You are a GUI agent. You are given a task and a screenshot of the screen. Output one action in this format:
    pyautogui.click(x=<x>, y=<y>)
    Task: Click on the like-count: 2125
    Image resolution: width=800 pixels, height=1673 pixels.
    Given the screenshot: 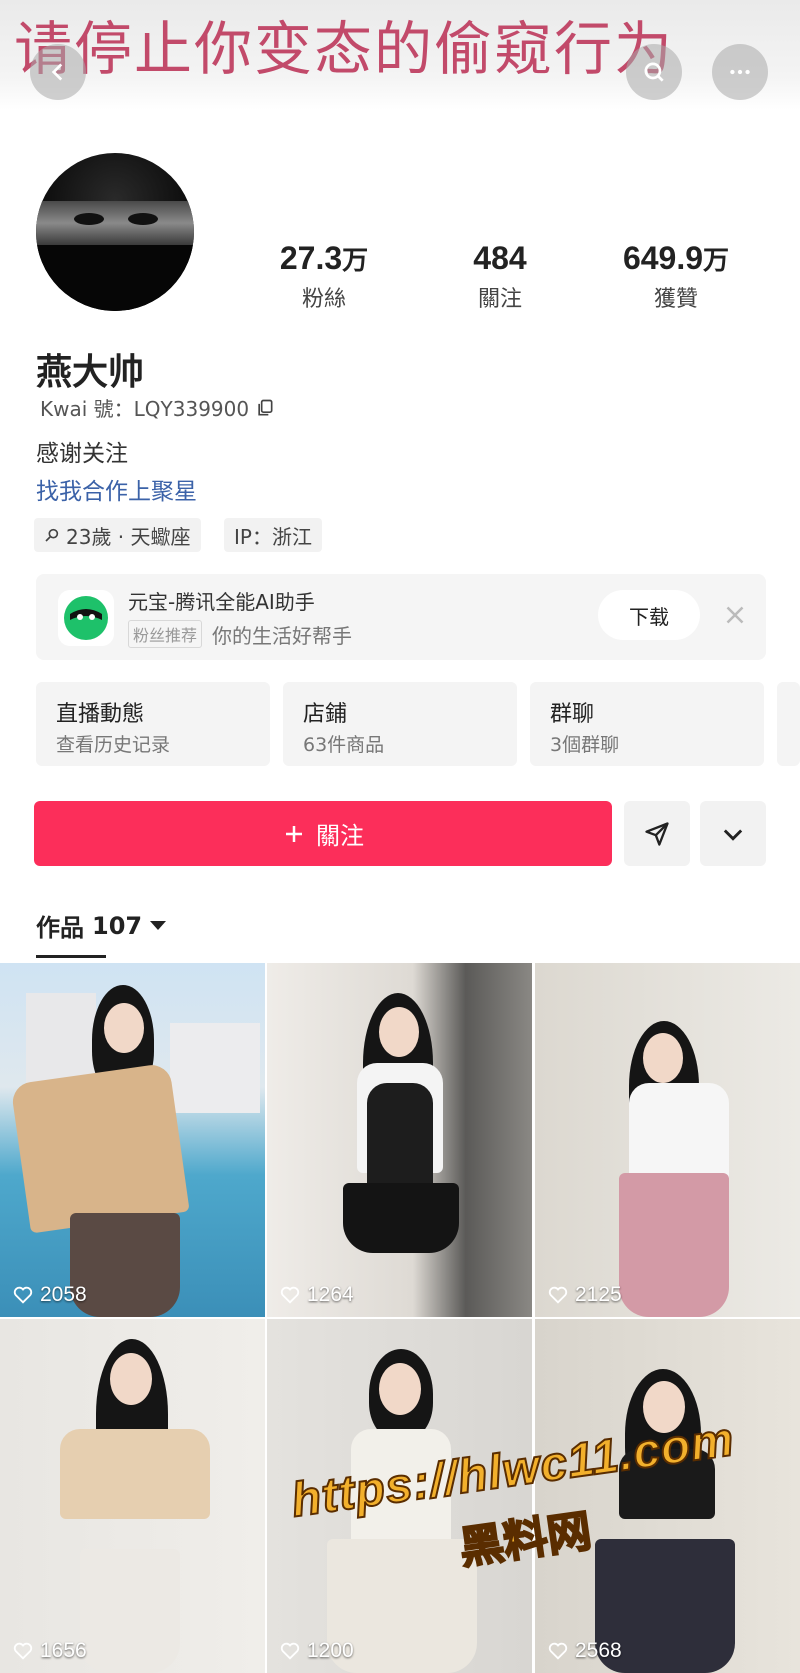 What is the action you would take?
    pyautogui.click(x=584, y=1295)
    